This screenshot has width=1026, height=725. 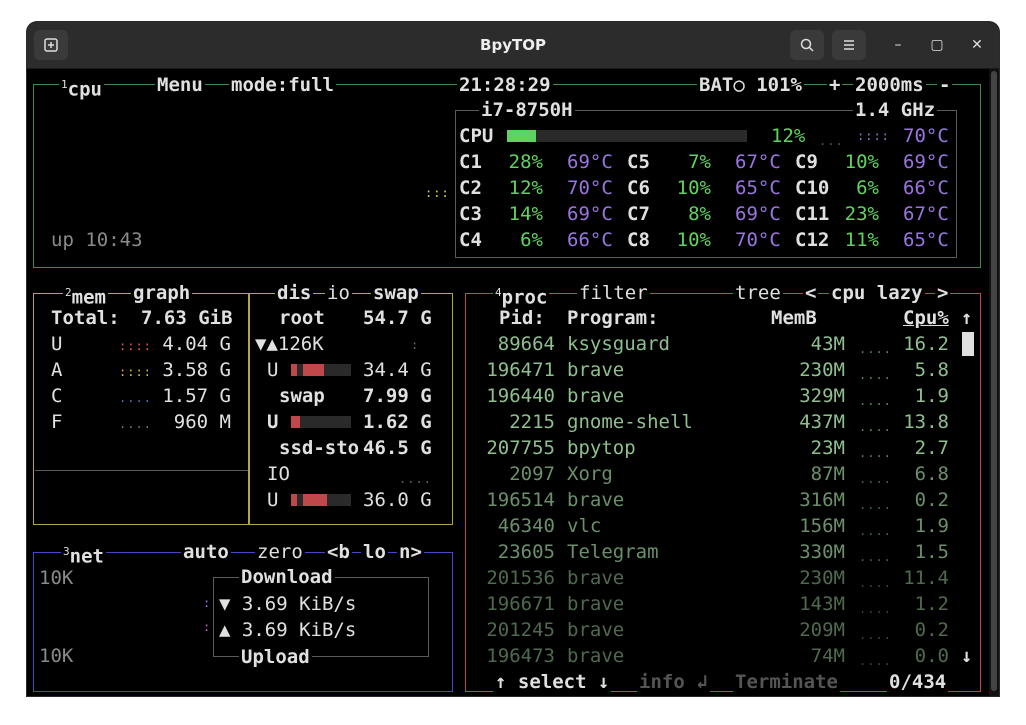 I want to click on search-icon, so click(x=807, y=45).